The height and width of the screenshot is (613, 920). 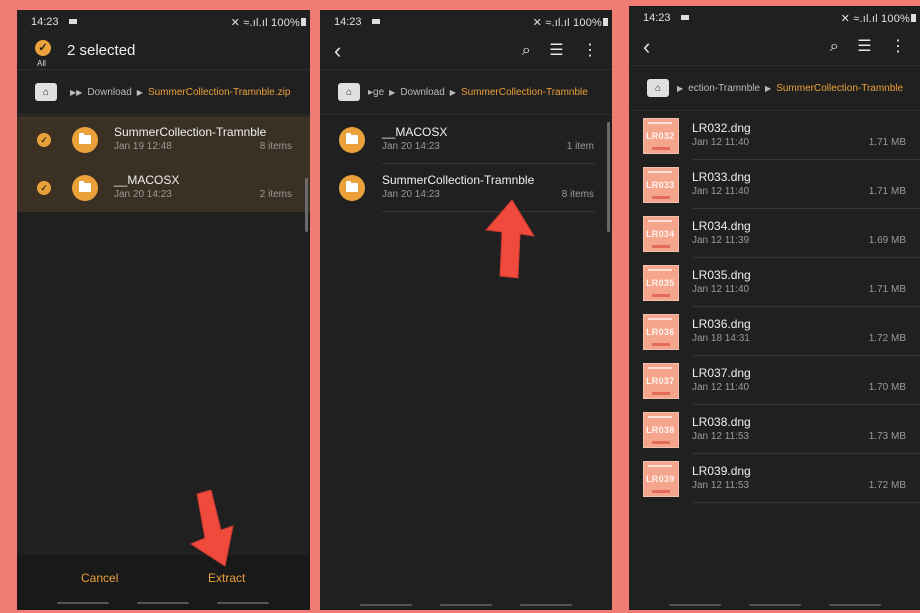 What do you see at coordinates (724, 88) in the screenshot?
I see `breadcrumb-parent: ection-Tramnble` at bounding box center [724, 88].